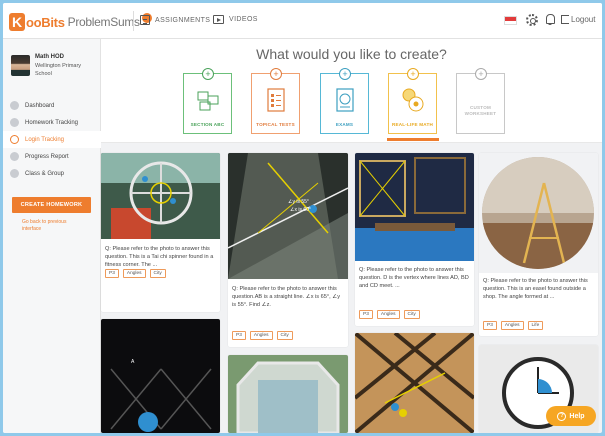  Describe the element at coordinates (583, 19) in the screenshot. I see `logout-label: Logout` at that location.